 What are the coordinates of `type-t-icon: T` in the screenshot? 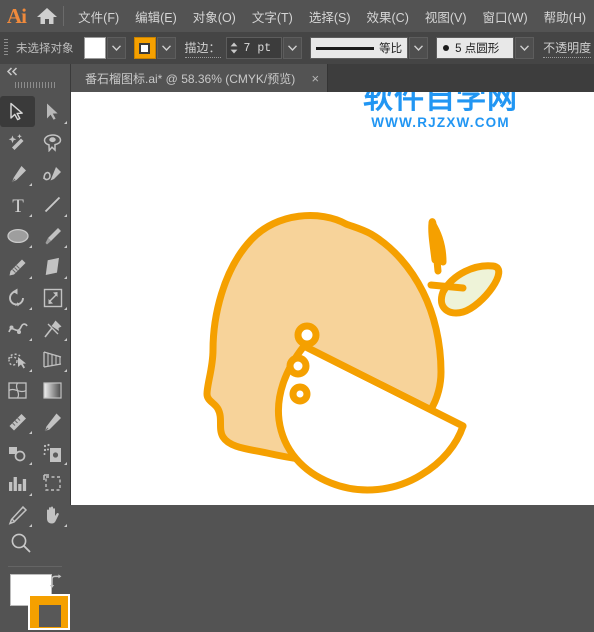 It's located at (18, 205).